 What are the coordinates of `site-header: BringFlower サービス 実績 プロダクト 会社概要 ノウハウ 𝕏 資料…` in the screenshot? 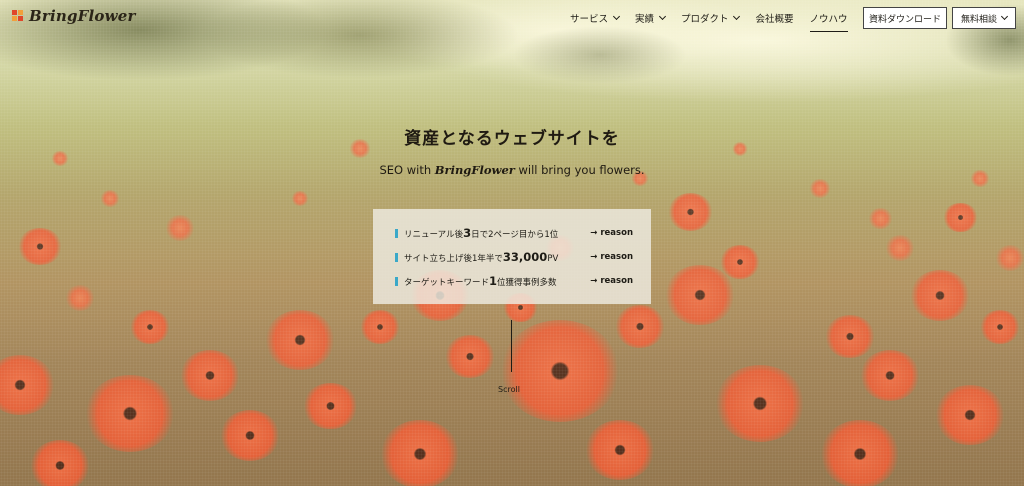 It's located at (512, 18).